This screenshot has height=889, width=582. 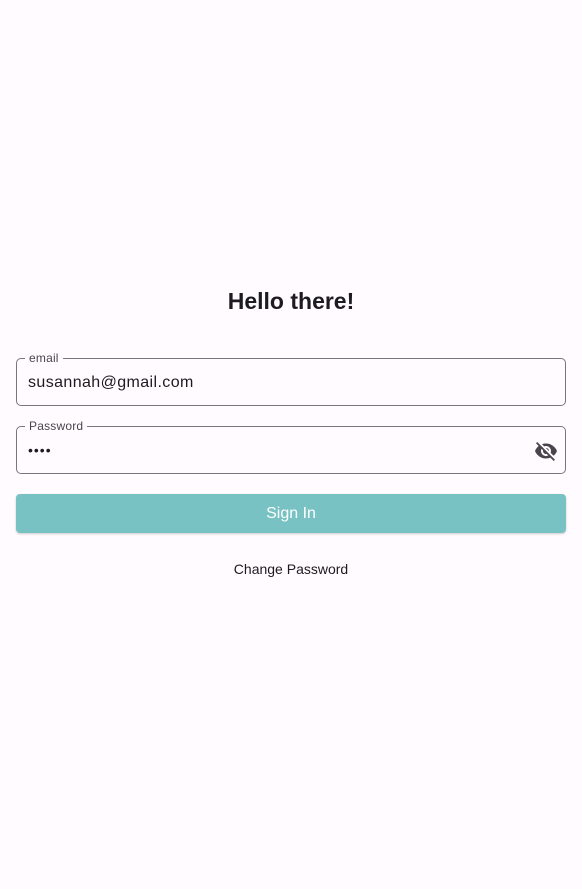 I want to click on password-field-value: ••••, so click(x=40, y=450).